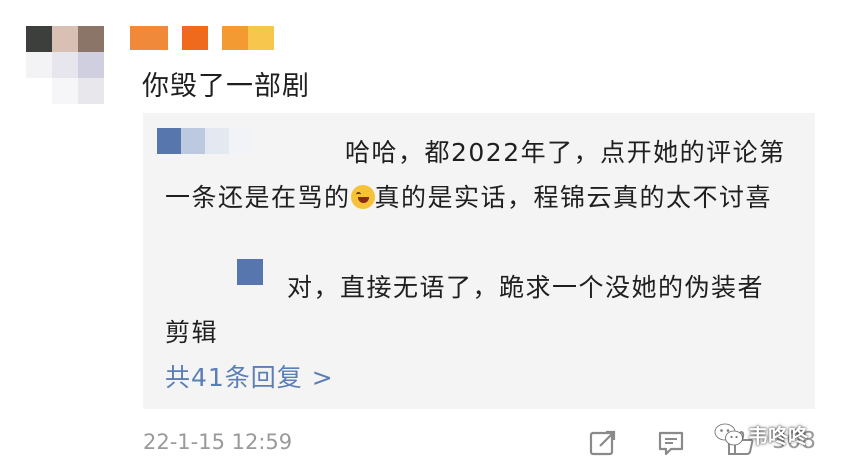 This screenshot has height=472, width=844. I want to click on watermark: 韦咚咚, so click(761, 434).